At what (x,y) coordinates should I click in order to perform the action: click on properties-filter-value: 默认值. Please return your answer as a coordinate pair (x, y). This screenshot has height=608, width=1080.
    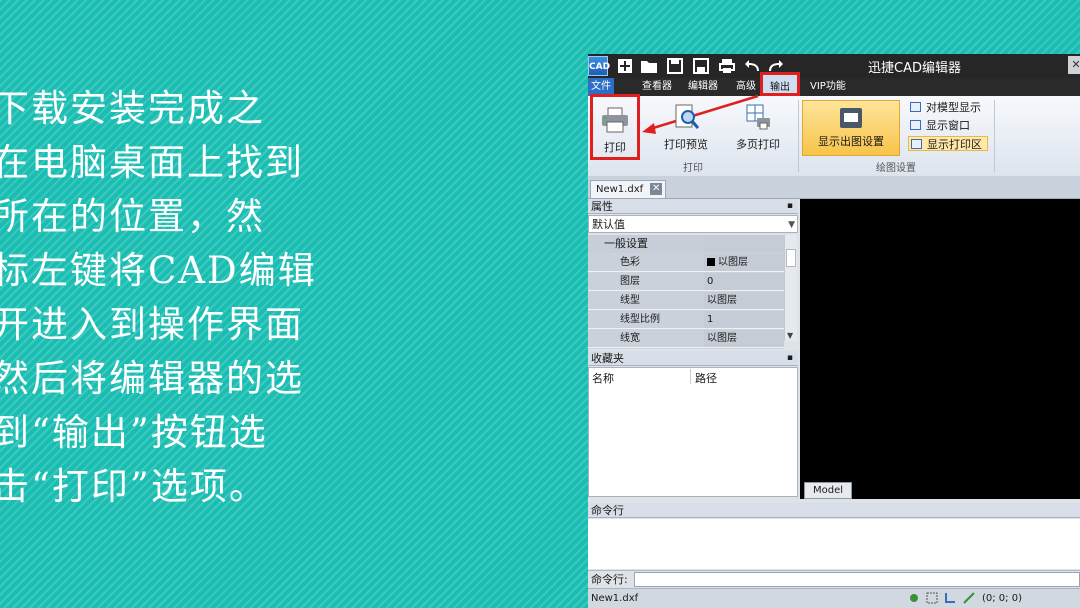
    Looking at the image, I should click on (608, 224).